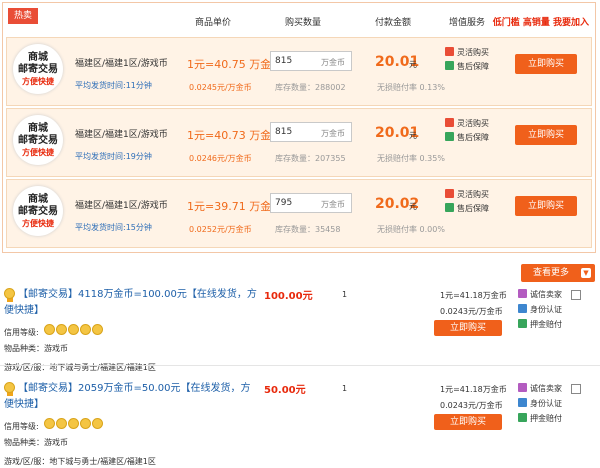 The image size is (600, 468). Describe the element at coordinates (310, 158) in the screenshot. I see `offer-stock: 库存数量：207355` at that location.